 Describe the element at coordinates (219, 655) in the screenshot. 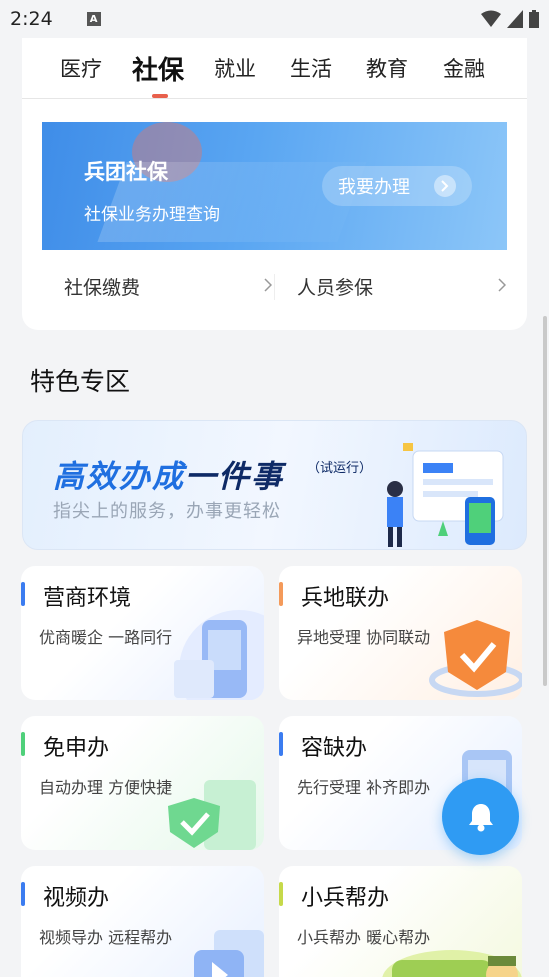

I see `phone-illustration-icon` at that location.